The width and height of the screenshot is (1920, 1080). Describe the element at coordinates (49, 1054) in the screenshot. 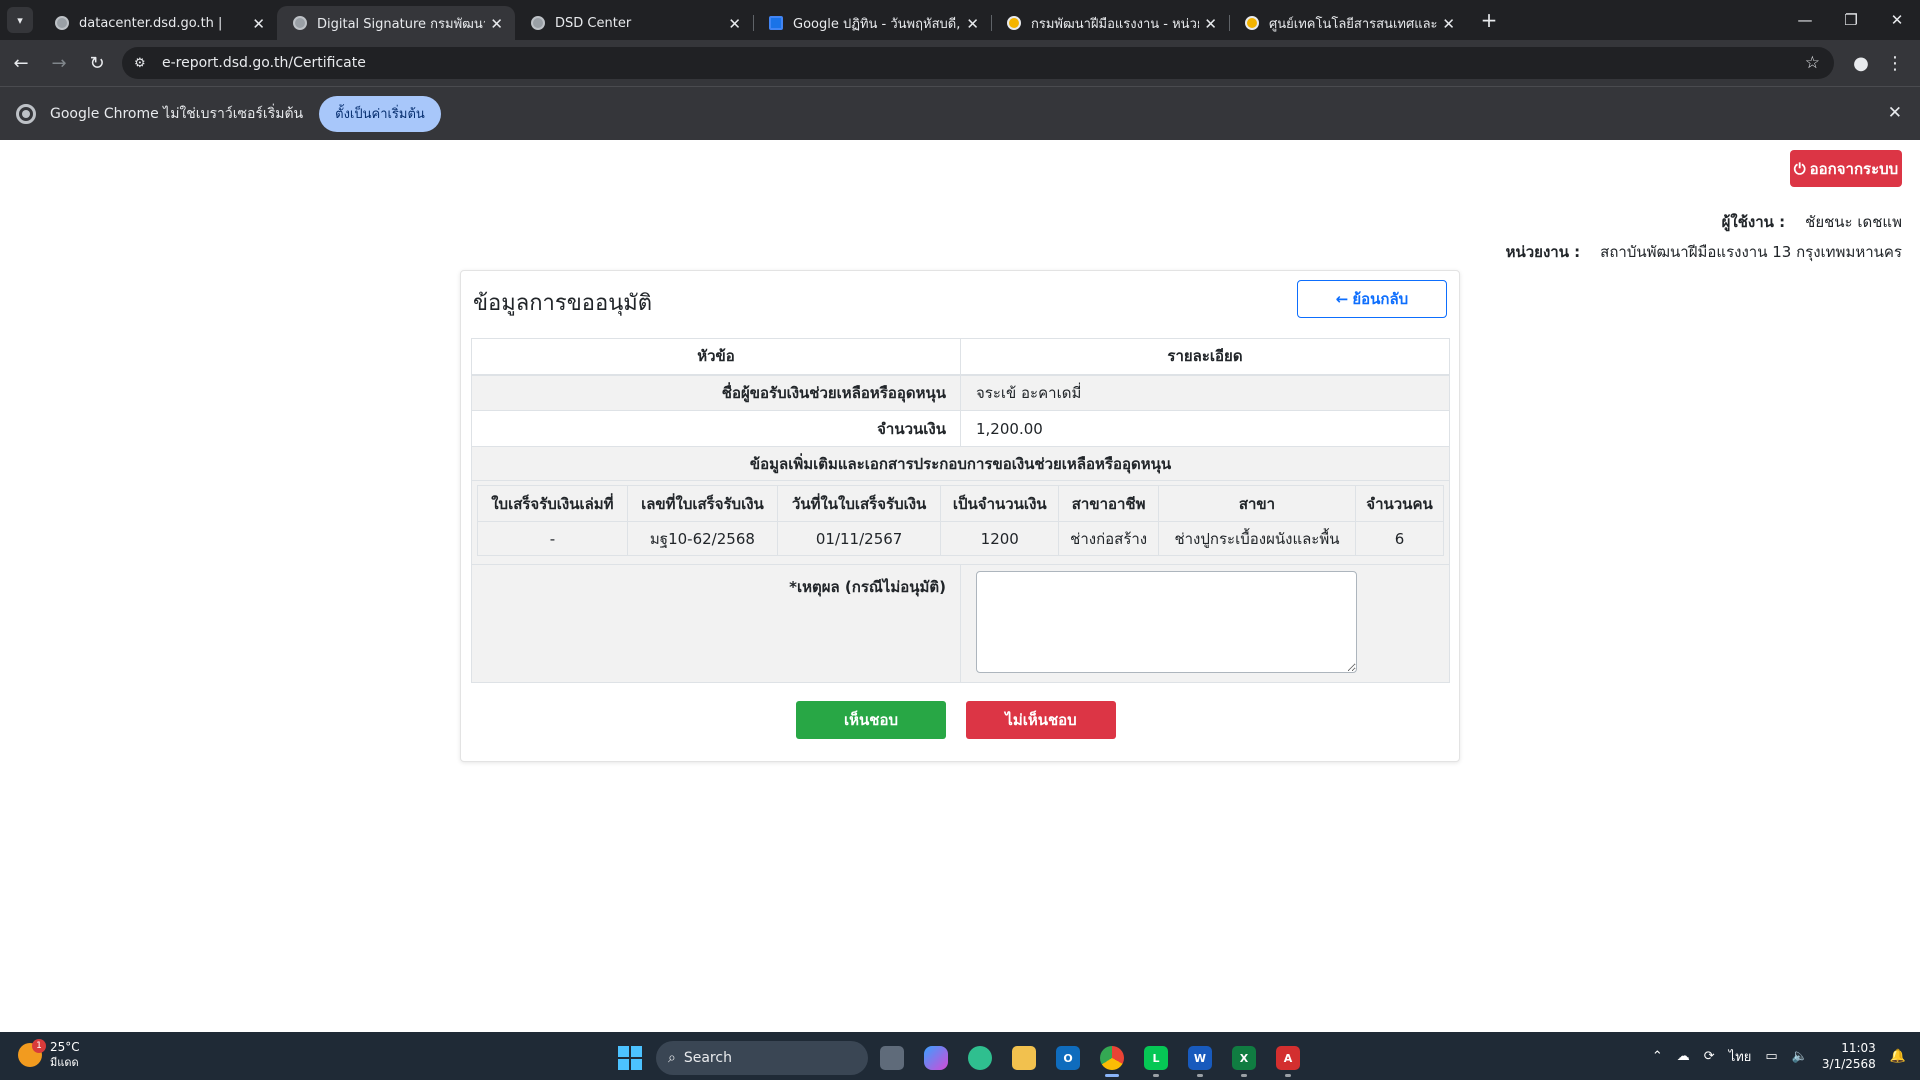

I see `weather-widget: 1 25°C มีแดด` at that location.